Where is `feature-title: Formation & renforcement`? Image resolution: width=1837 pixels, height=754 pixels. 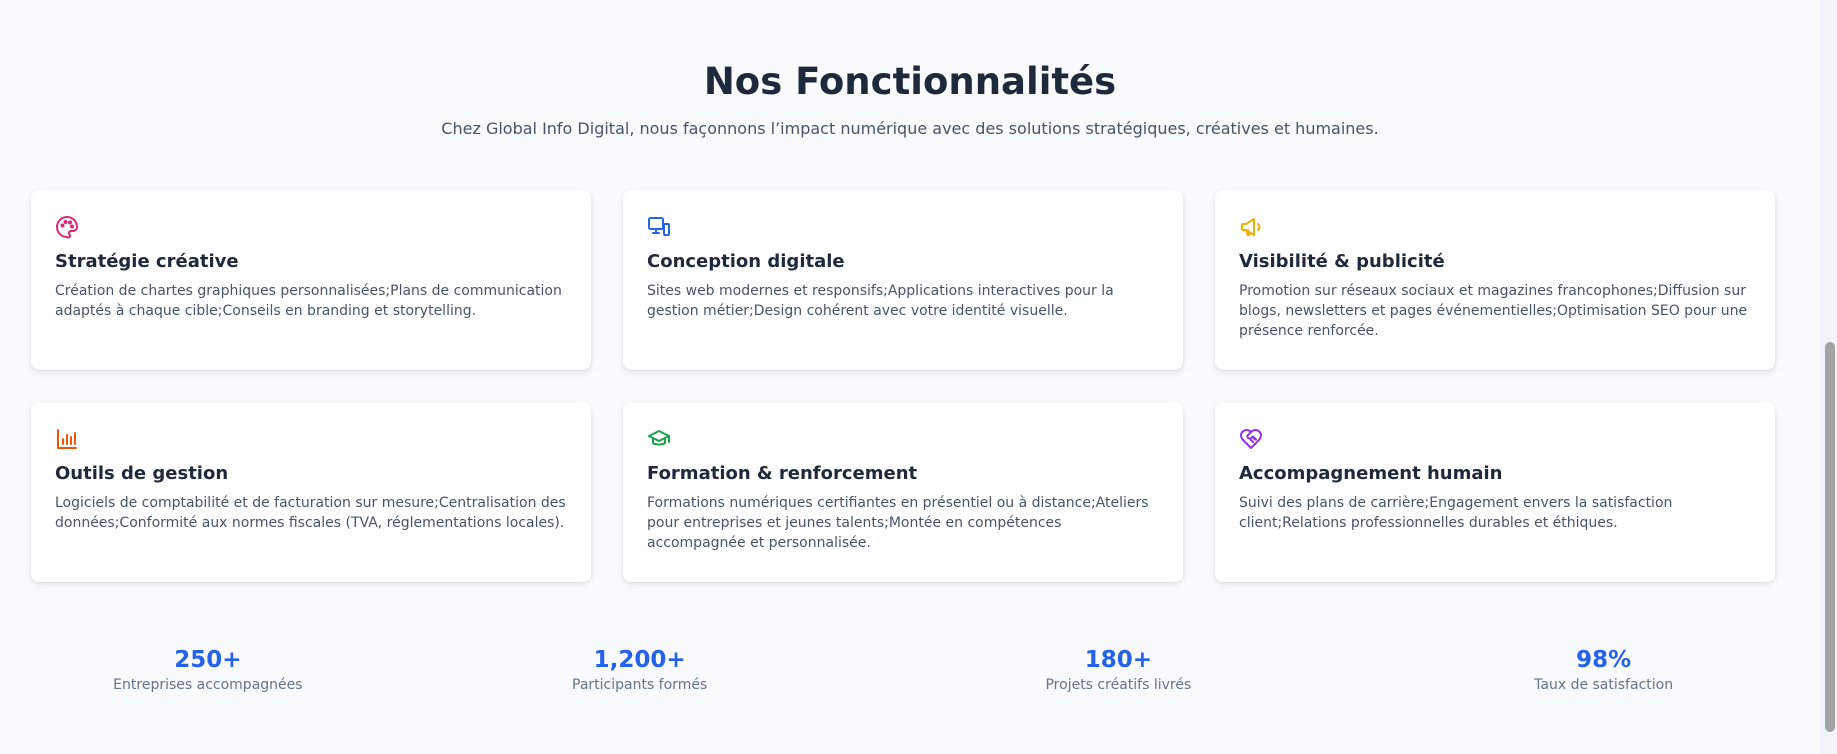 feature-title: Formation & renforcement is located at coordinates (782, 473).